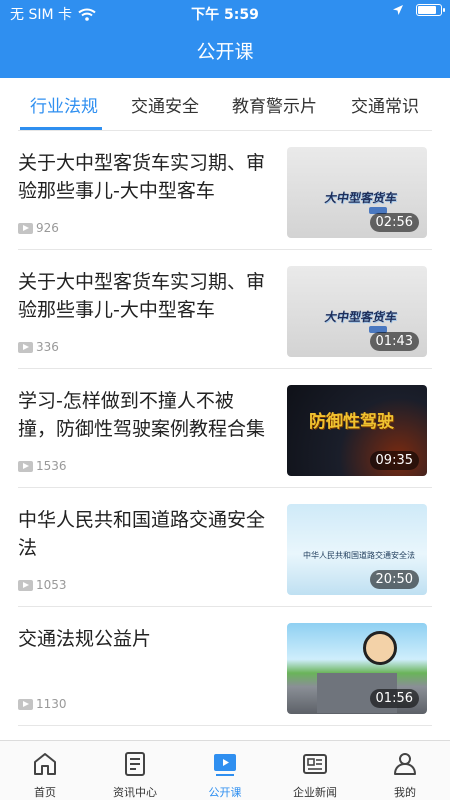 This screenshot has height=800, width=450. I want to click on thumbnail-text: 中华人民共和国道路交通安全法, so click(359, 555).